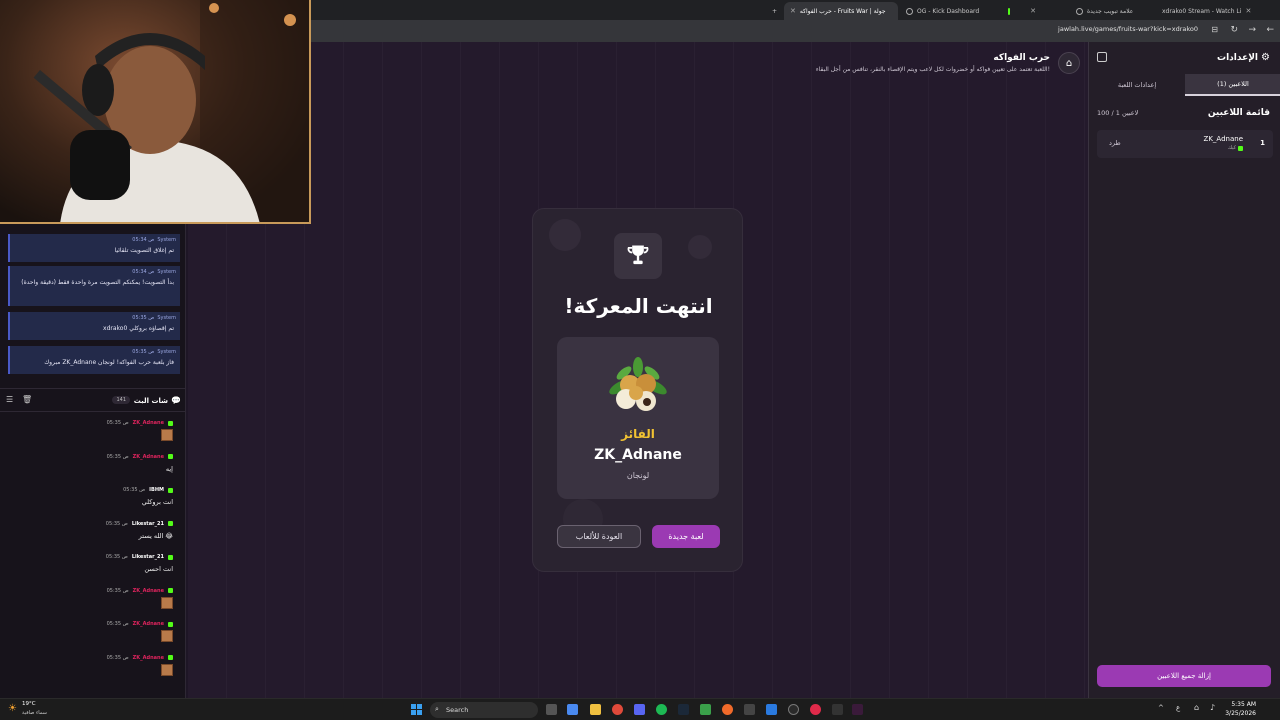 The image size is (1280, 720). Describe the element at coordinates (156, 490) in the screenshot. I see `message-username: IBHM` at that location.